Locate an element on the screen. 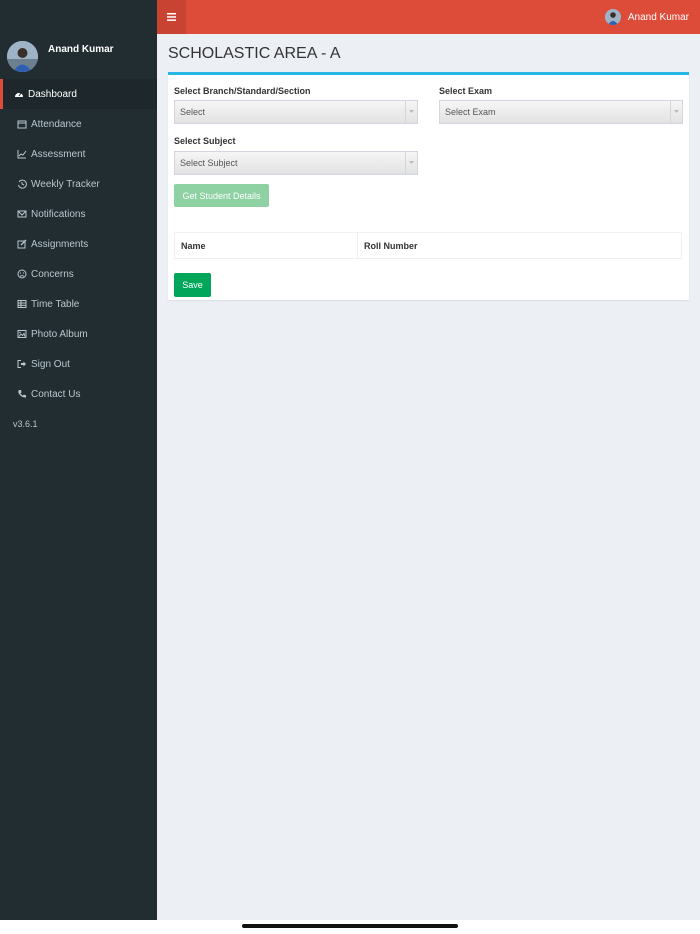  sidebar-item-assessment: Assessment is located at coordinates (78, 154).